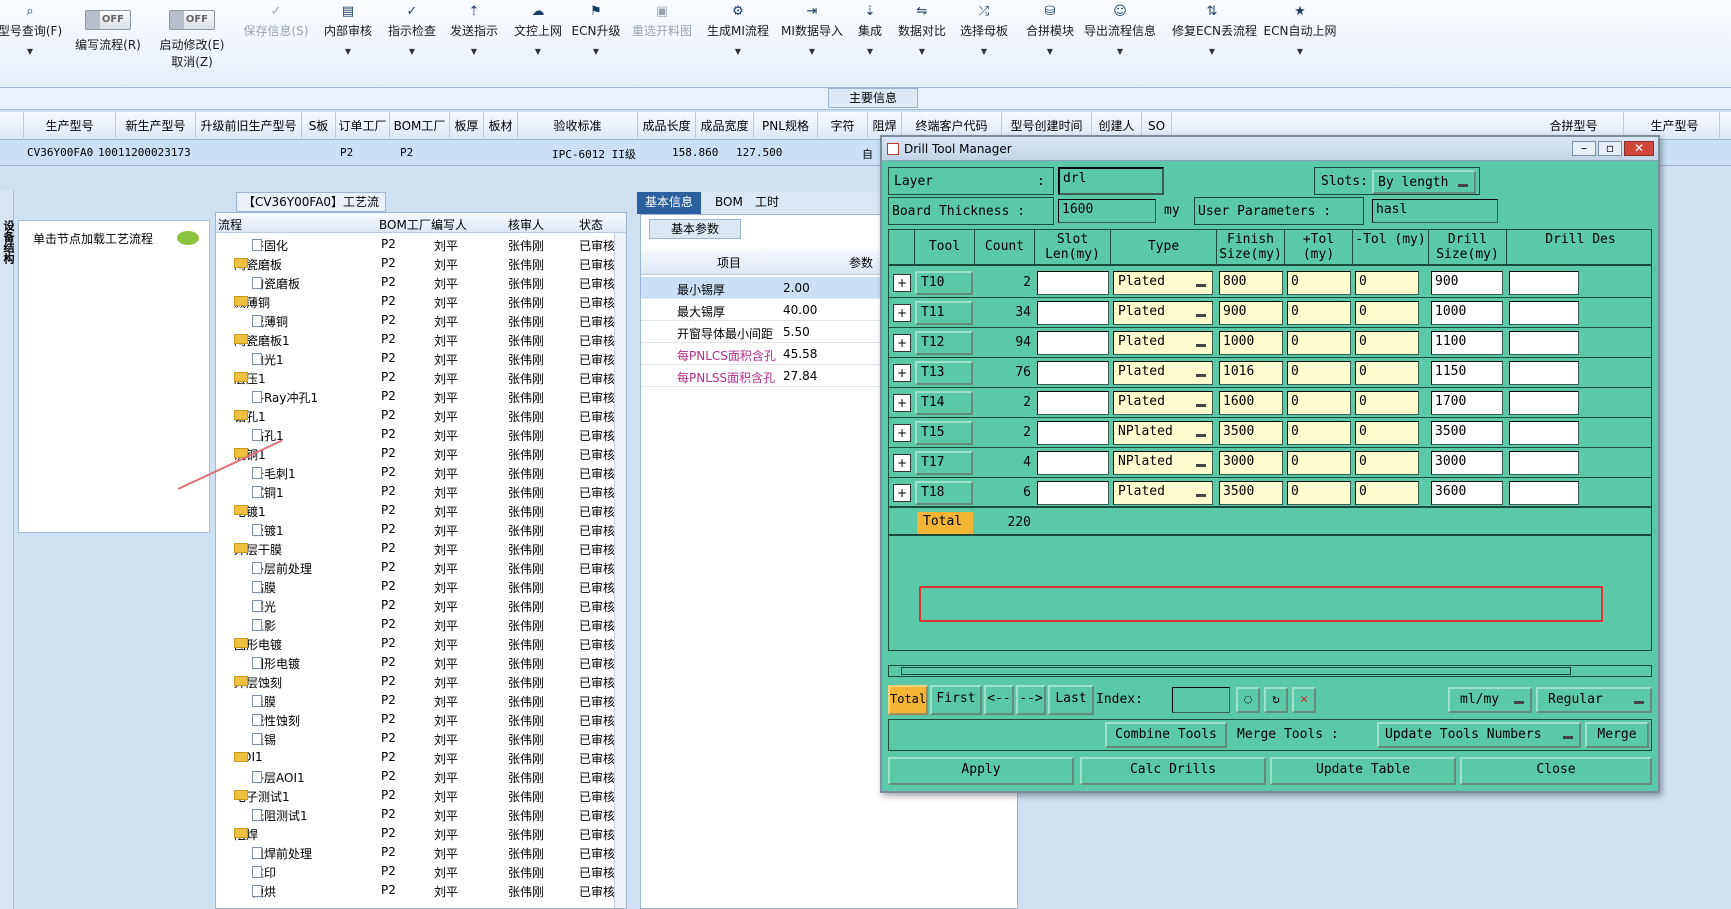  What do you see at coordinates (1467, 373) in the screenshot?
I see `drill-size-field: 1150` at bounding box center [1467, 373].